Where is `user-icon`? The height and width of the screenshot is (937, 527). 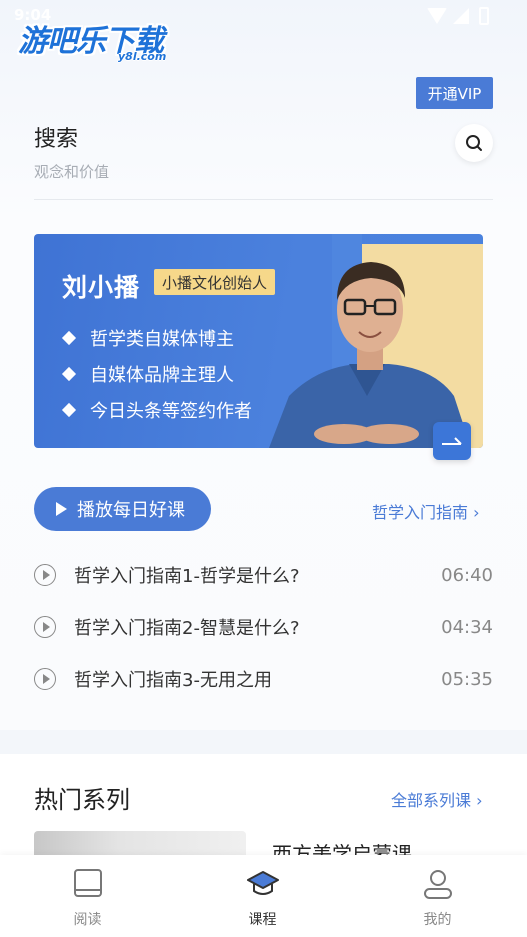 user-icon is located at coordinates (438, 884).